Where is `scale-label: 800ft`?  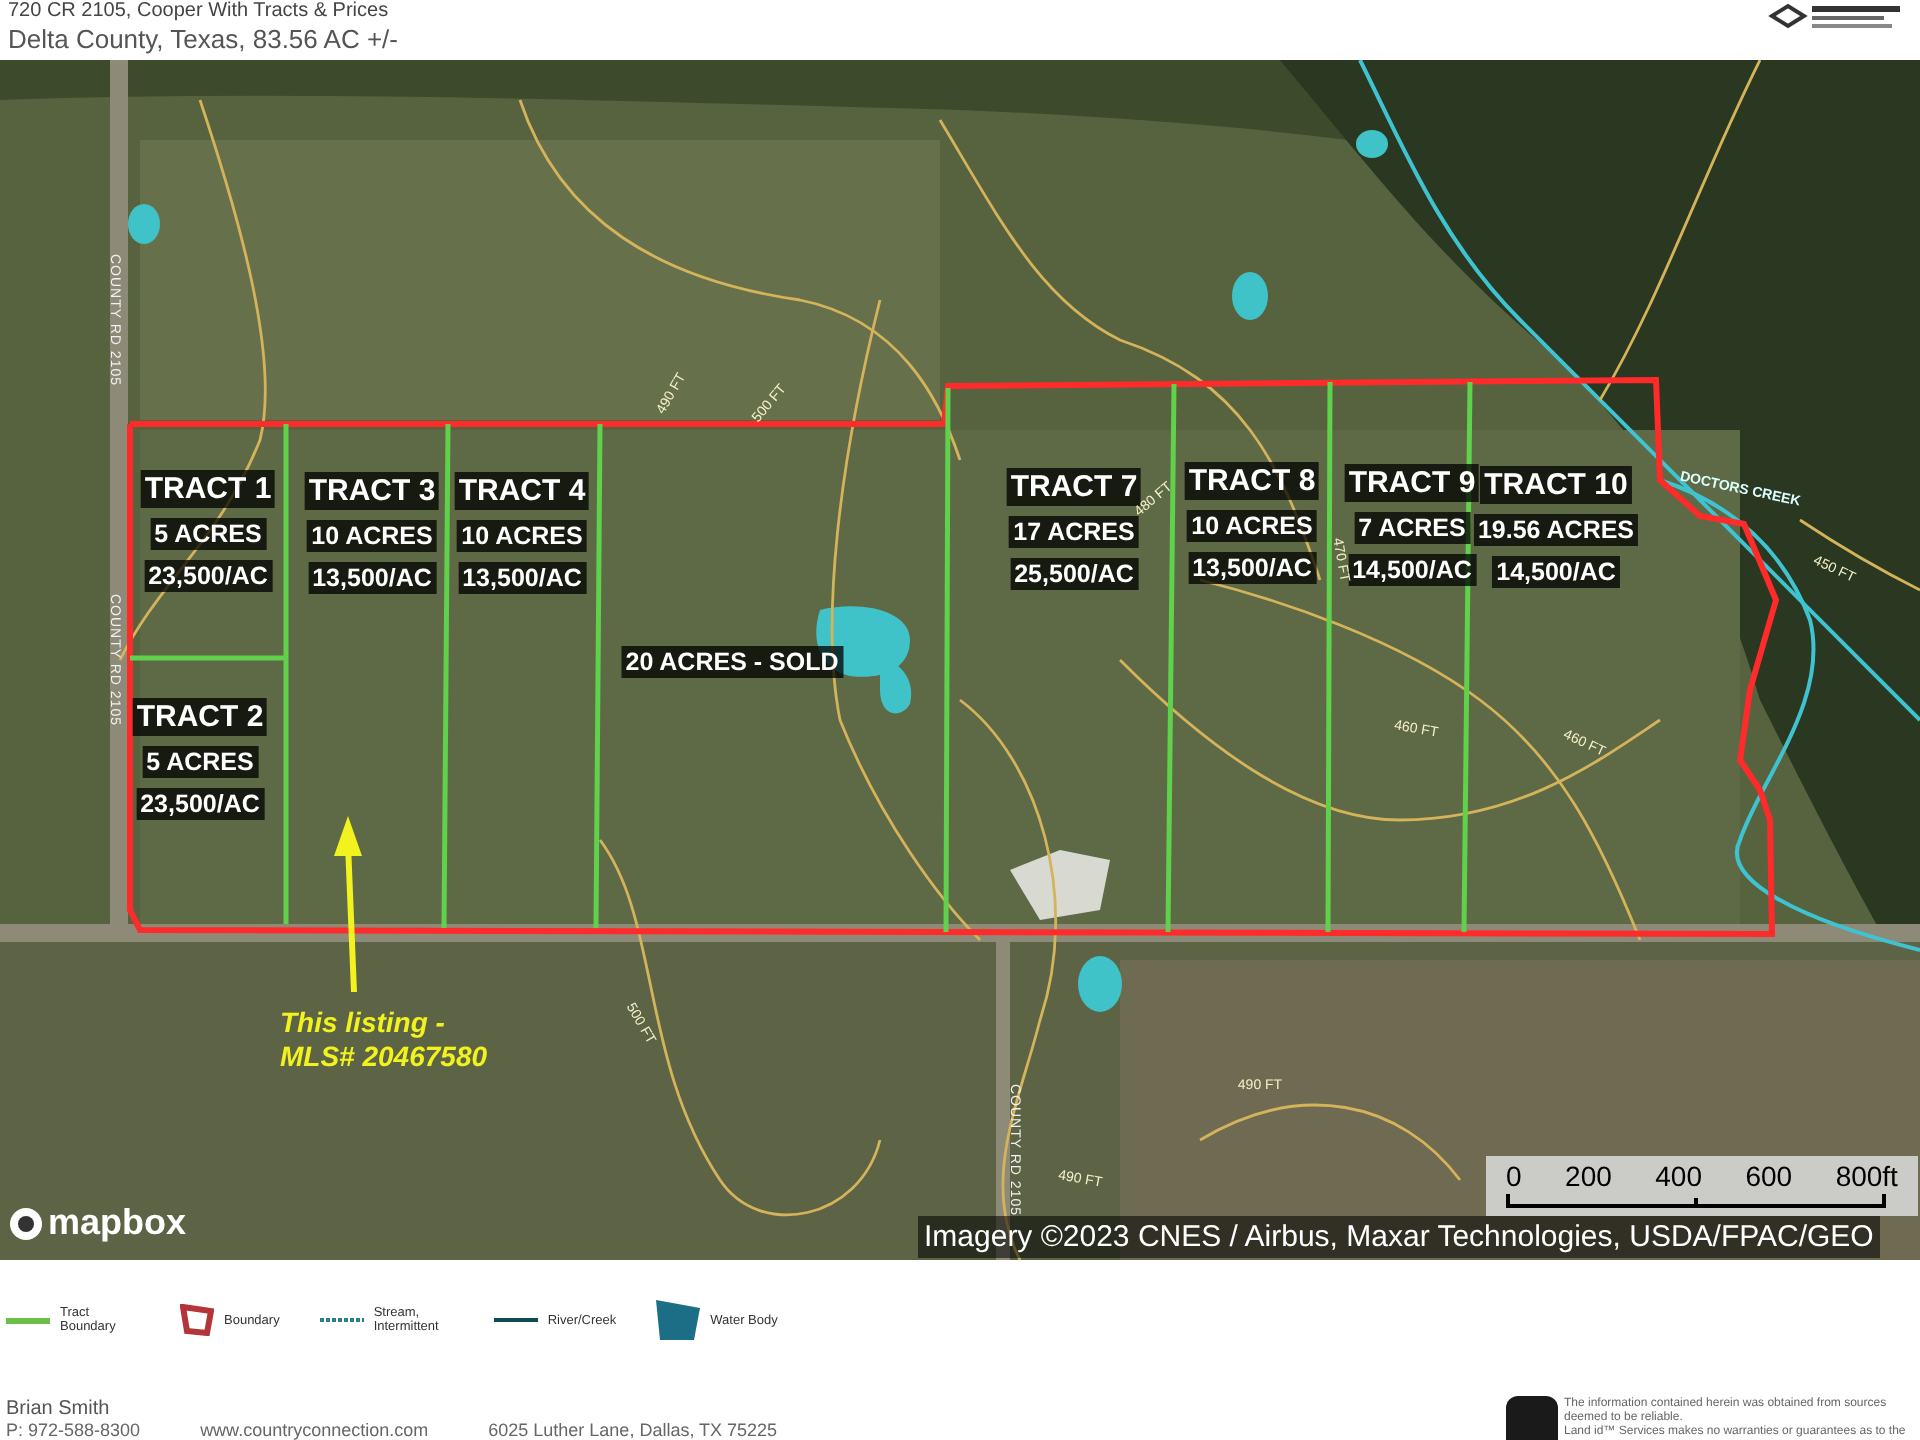
scale-label: 800ft is located at coordinates (1866, 1176).